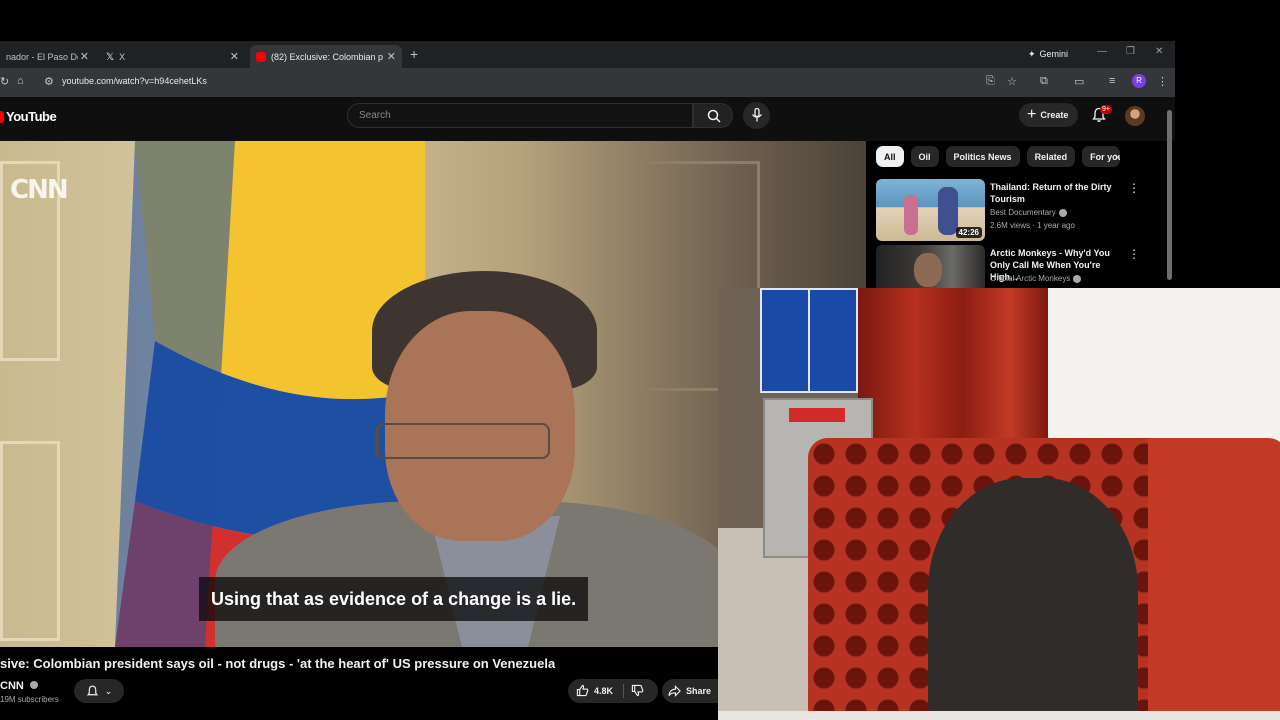  Describe the element at coordinates (12, 686) in the screenshot. I see `channel-name-text: CNN` at that location.